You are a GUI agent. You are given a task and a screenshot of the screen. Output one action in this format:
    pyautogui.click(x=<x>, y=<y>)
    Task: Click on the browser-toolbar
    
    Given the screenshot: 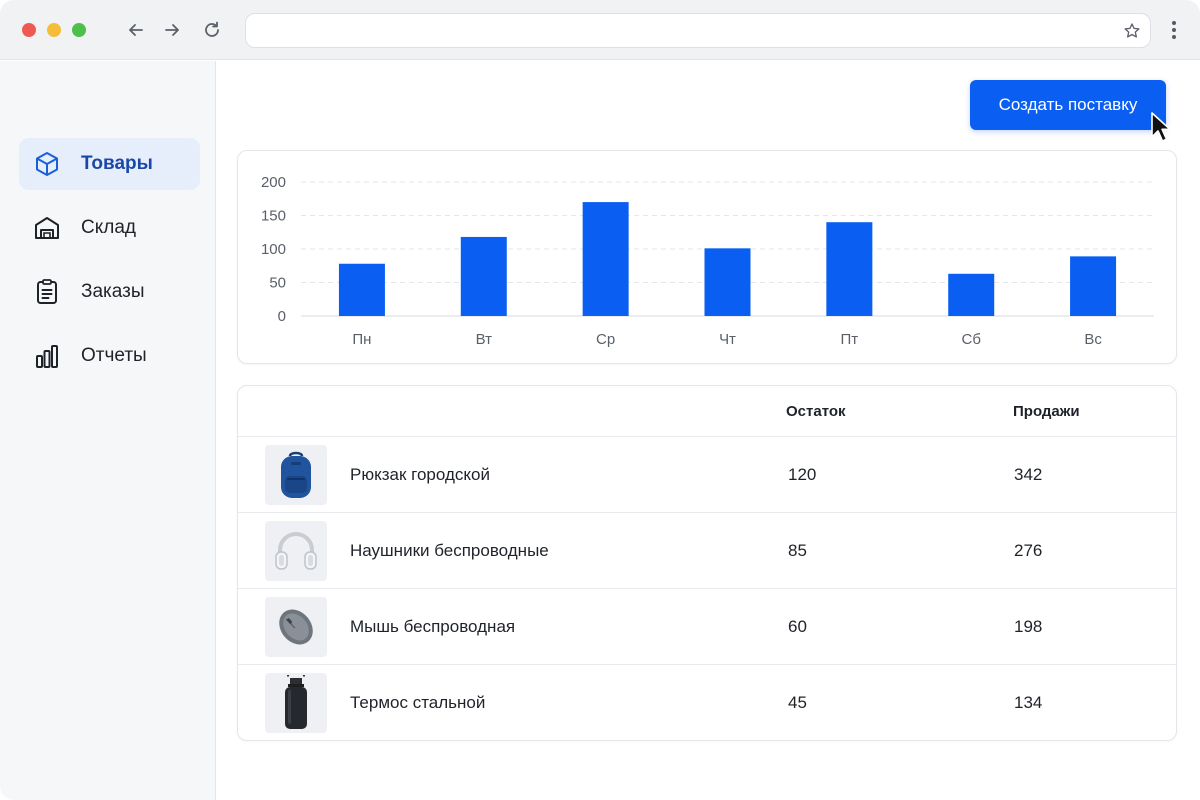 What is the action you would take?
    pyautogui.click(x=600, y=30)
    